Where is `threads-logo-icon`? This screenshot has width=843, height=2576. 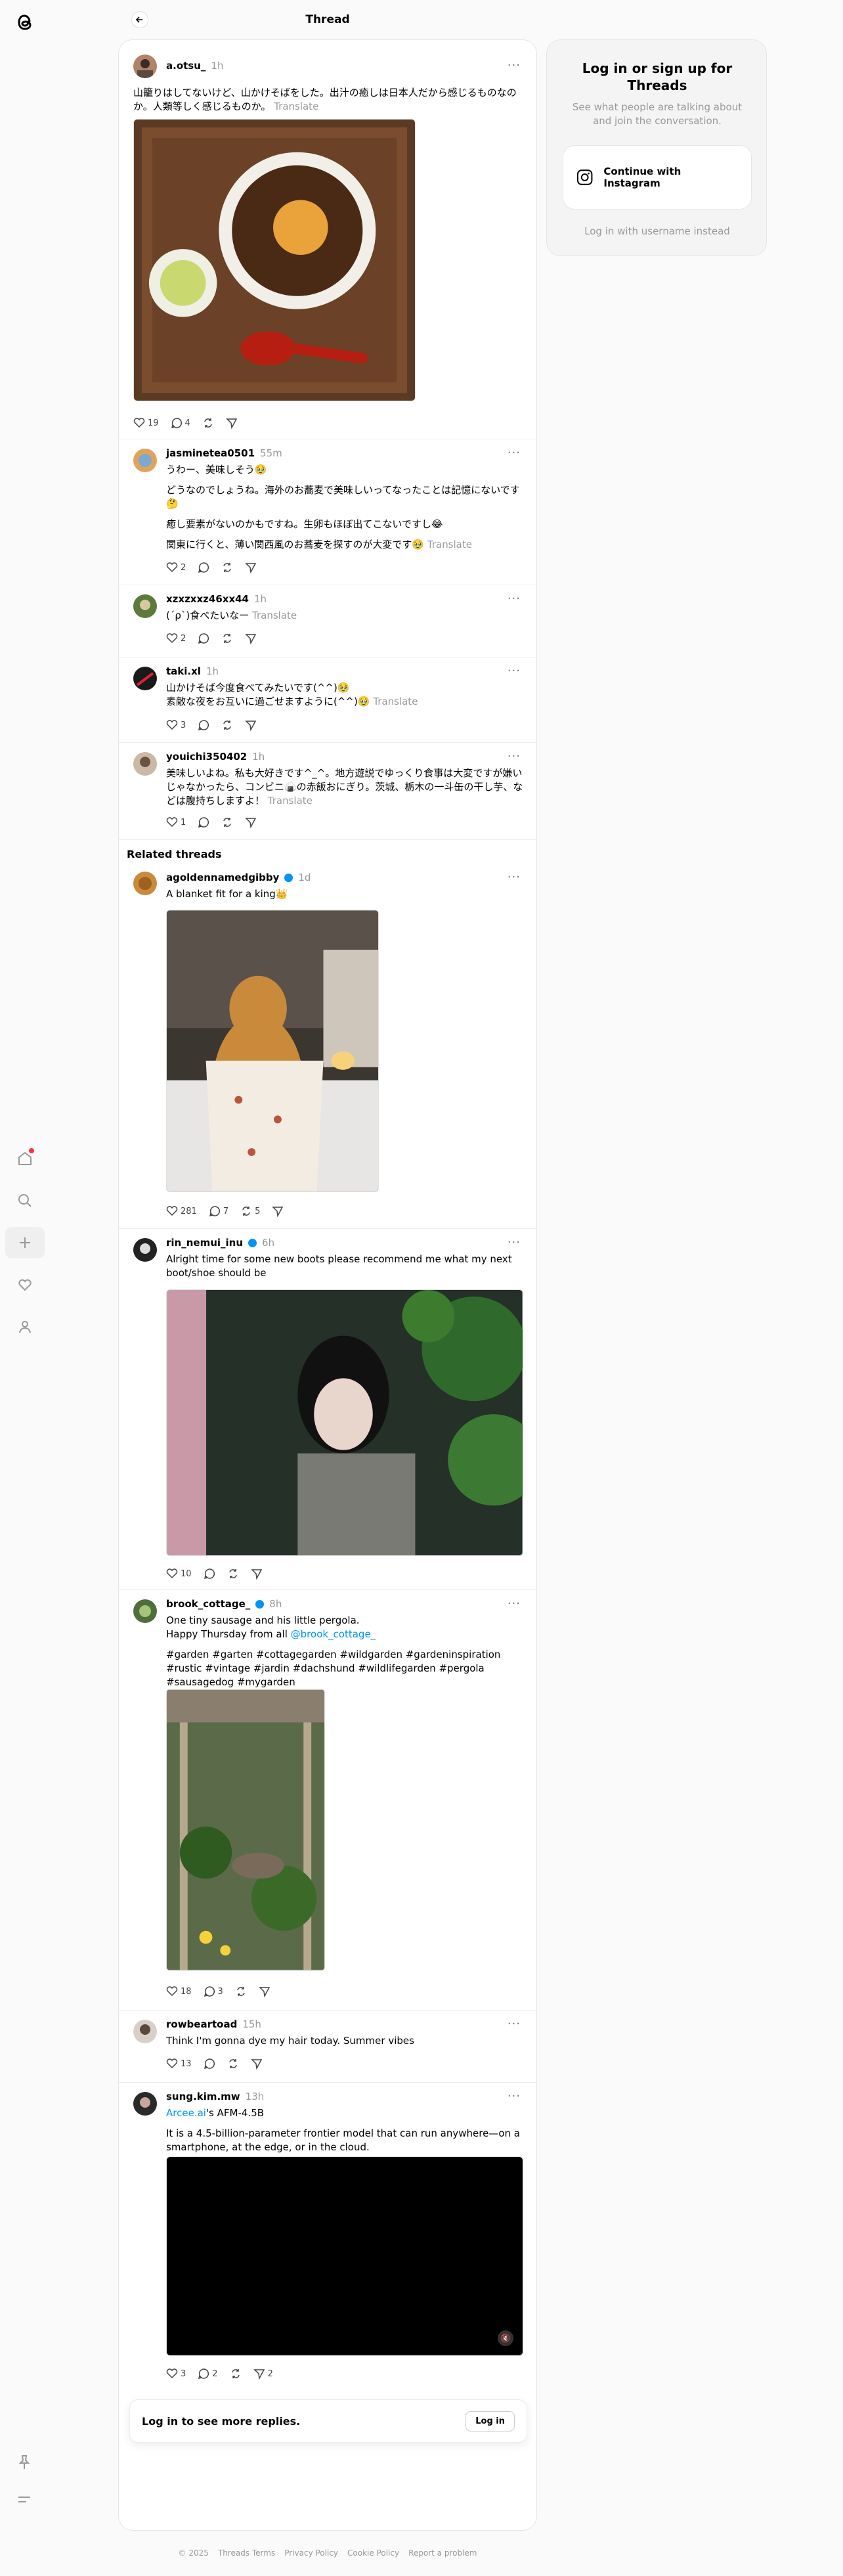 threads-logo-icon is located at coordinates (25, 22).